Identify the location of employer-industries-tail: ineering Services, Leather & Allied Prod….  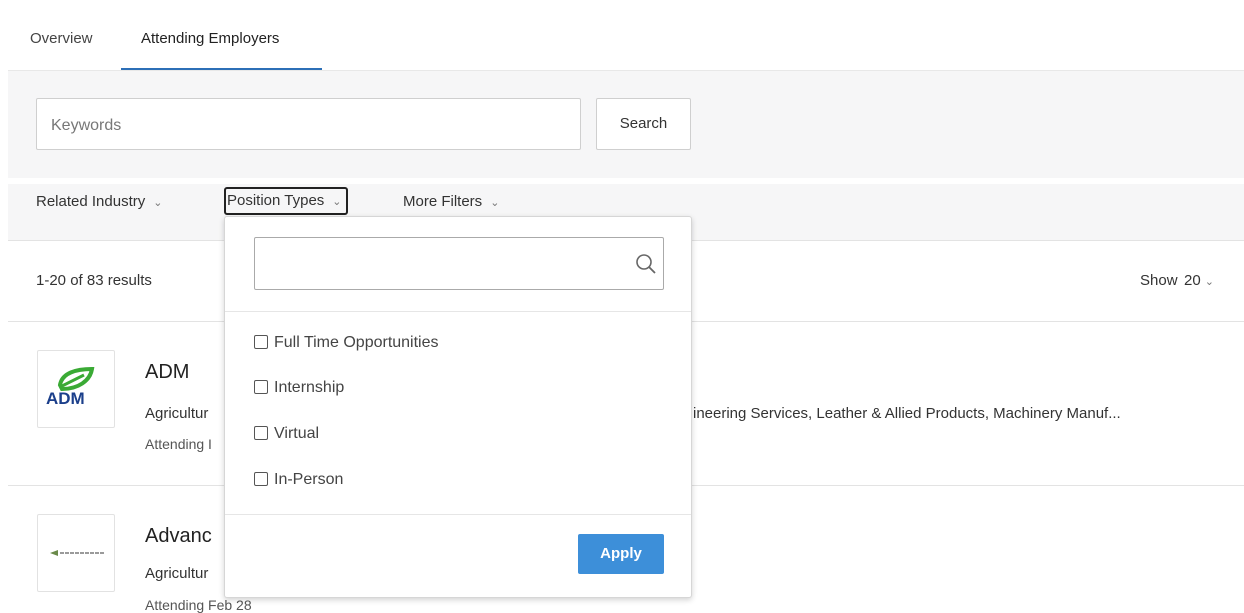
(907, 413).